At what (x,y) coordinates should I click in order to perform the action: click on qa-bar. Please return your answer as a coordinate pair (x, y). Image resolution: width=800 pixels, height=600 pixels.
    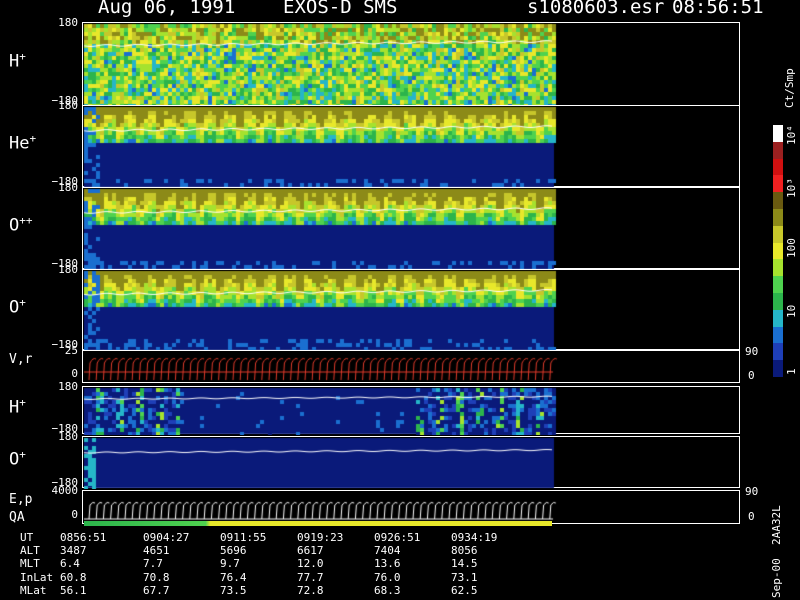
    Looking at the image, I should click on (318, 523).